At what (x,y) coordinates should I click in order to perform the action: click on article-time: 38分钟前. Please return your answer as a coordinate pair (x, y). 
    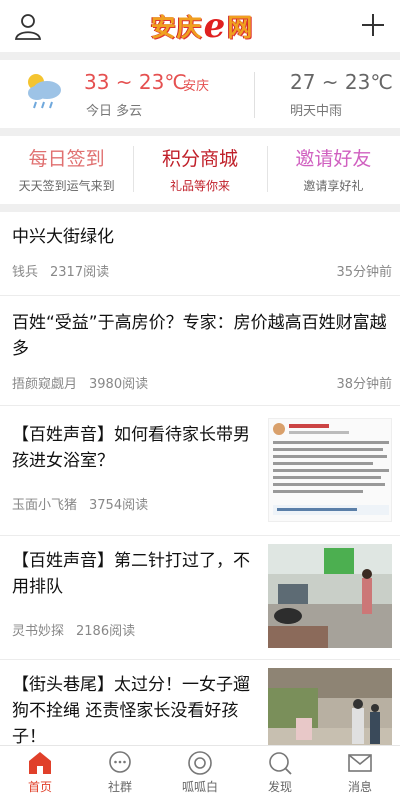
    Looking at the image, I should click on (364, 384).